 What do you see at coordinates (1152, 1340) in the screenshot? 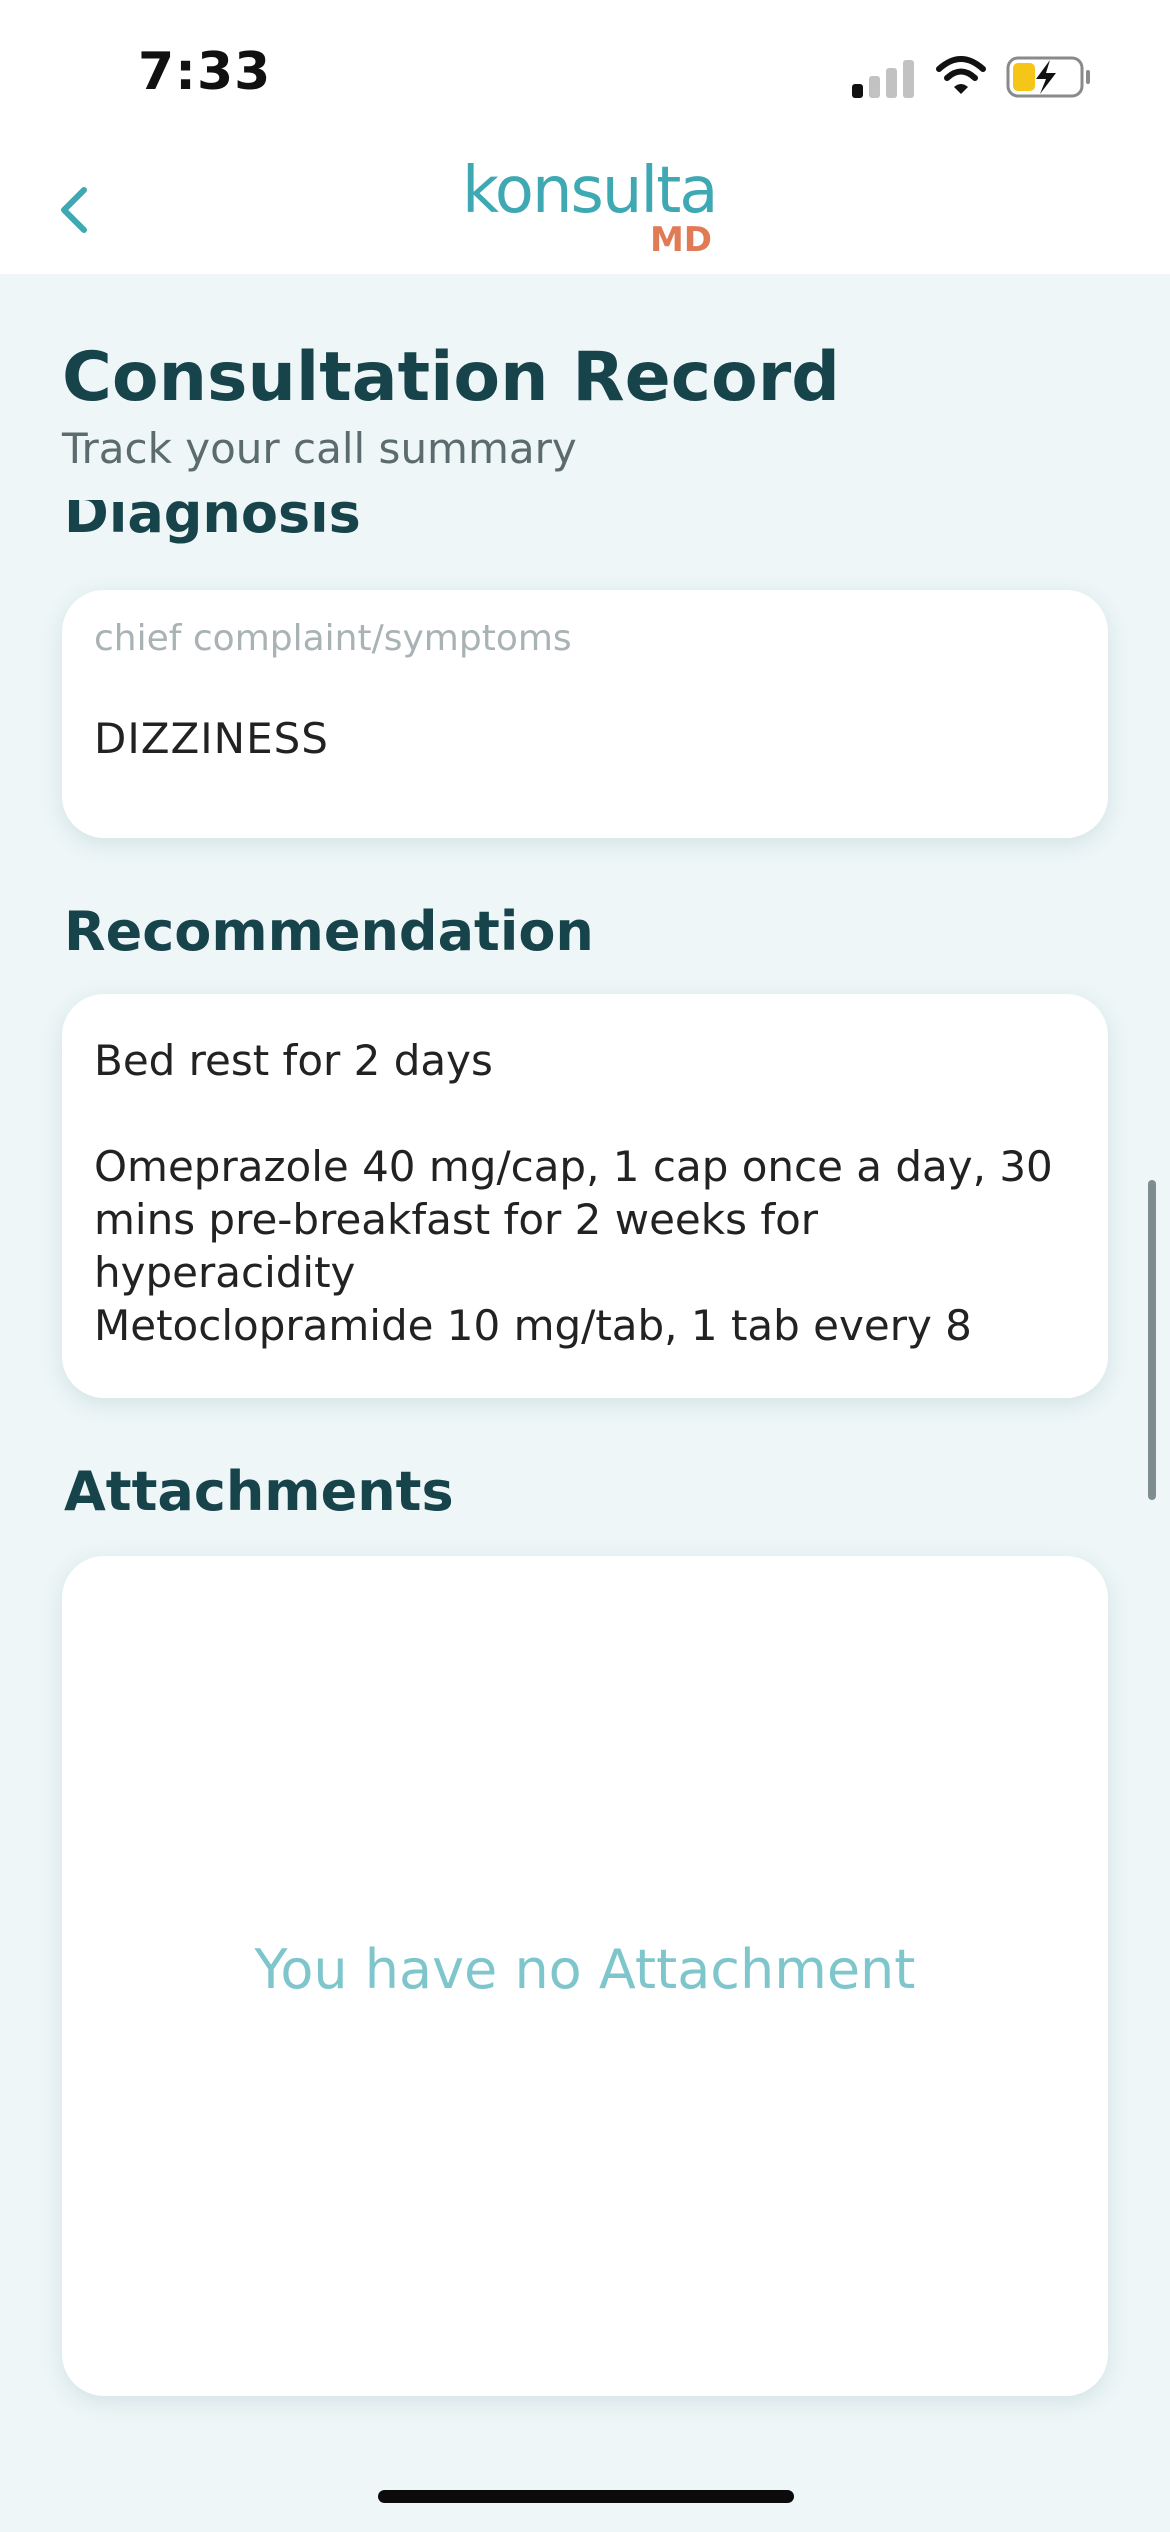
I see `scrollbar` at bounding box center [1152, 1340].